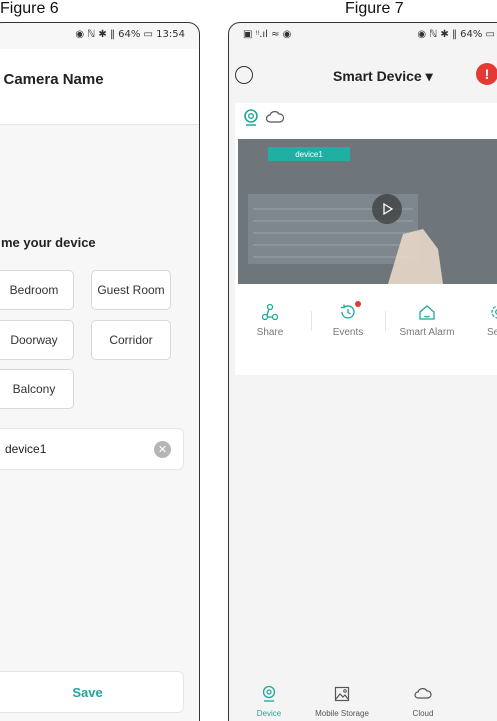 The height and width of the screenshot is (721, 497). What do you see at coordinates (342, 713) in the screenshot?
I see `nav-mobile-storage-label: Mobile Storage` at bounding box center [342, 713].